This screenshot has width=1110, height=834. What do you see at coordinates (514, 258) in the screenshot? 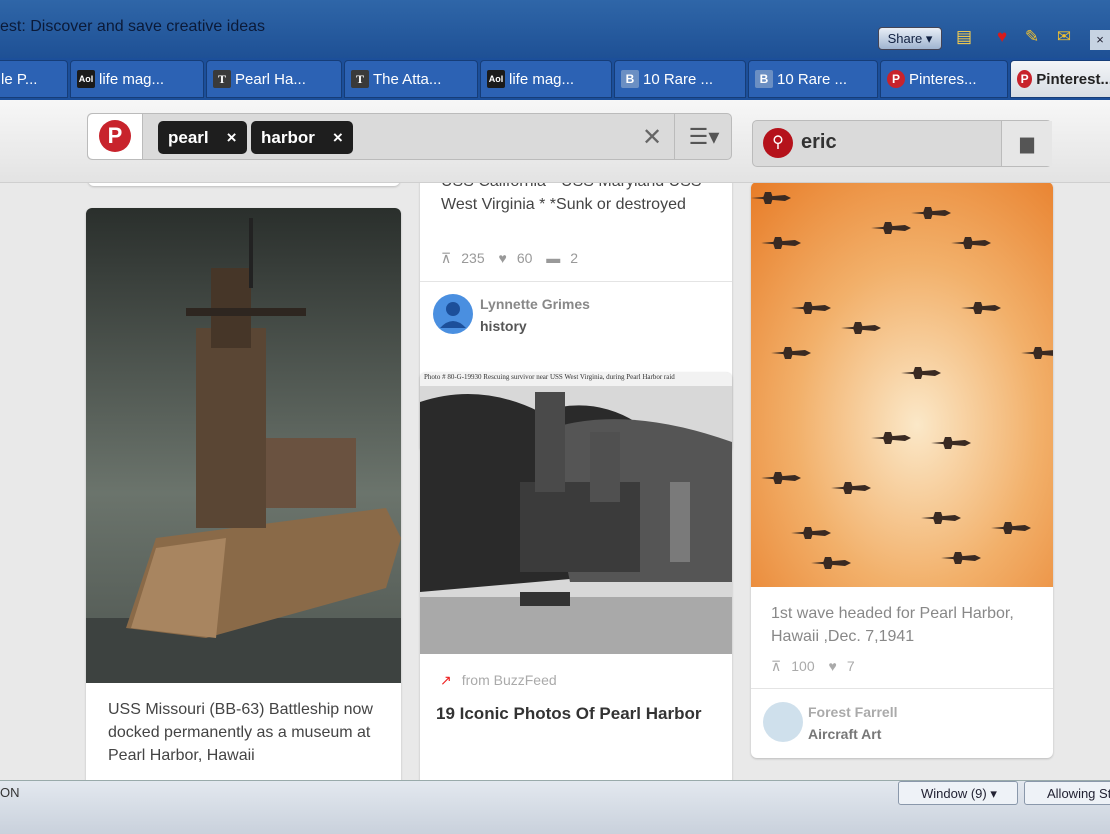
I see `pin-stats: ⊼ 235 ♥ 60 ▬ 2` at bounding box center [514, 258].